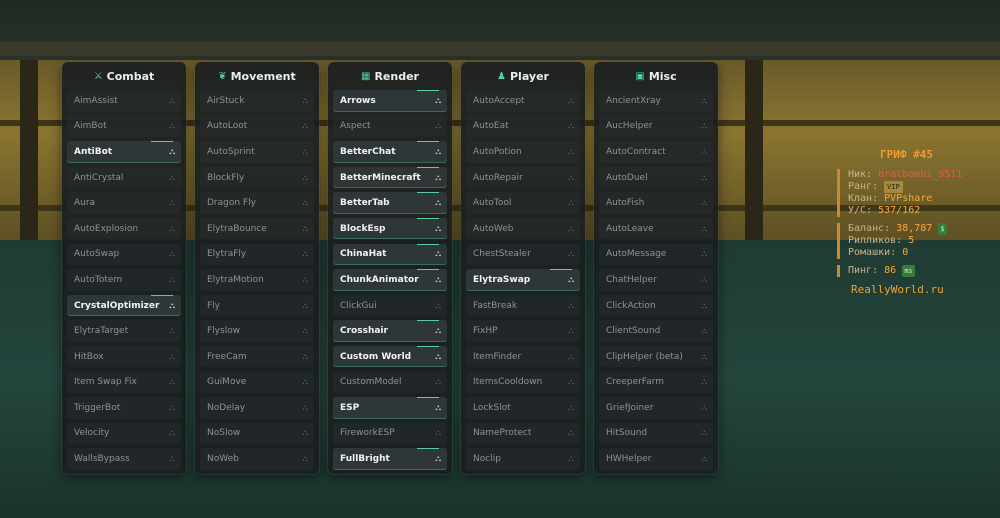 The height and width of the screenshot is (518, 1000). I want to click on module-toggle: NoSlow ⛬, so click(257, 433).